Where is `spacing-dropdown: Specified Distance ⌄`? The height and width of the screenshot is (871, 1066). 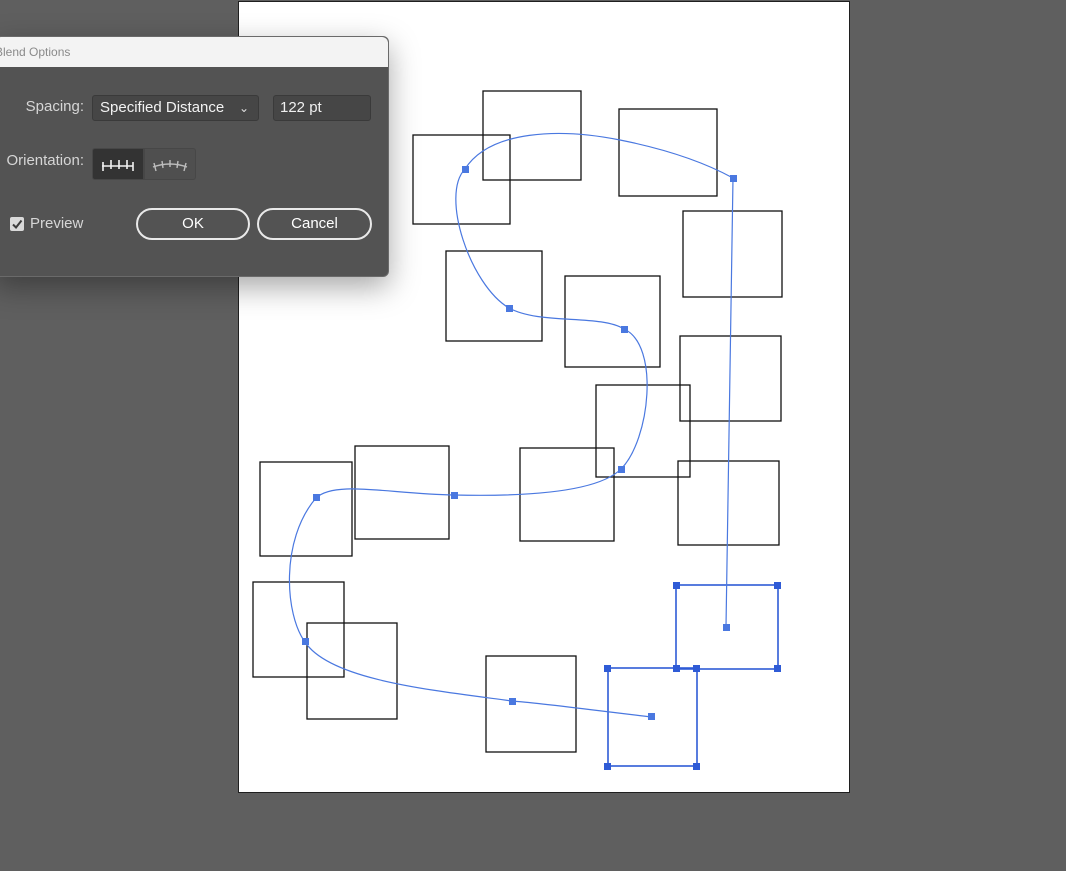
spacing-dropdown: Specified Distance ⌄ is located at coordinates (175, 108).